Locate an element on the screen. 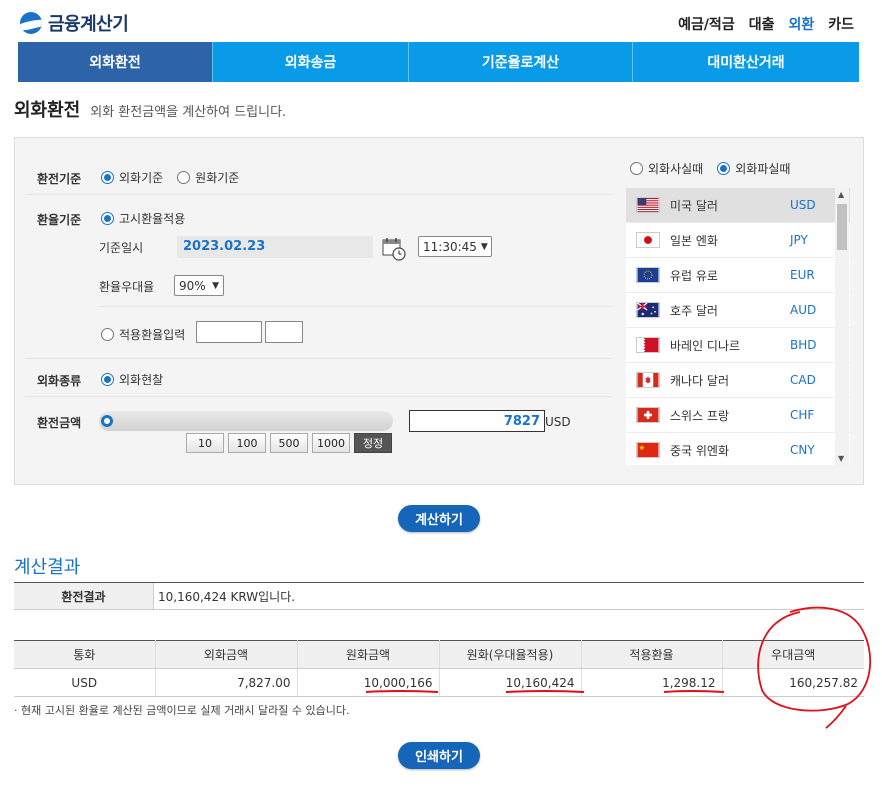 The width and height of the screenshot is (882, 800). add-100-button: 100 is located at coordinates (247, 443).